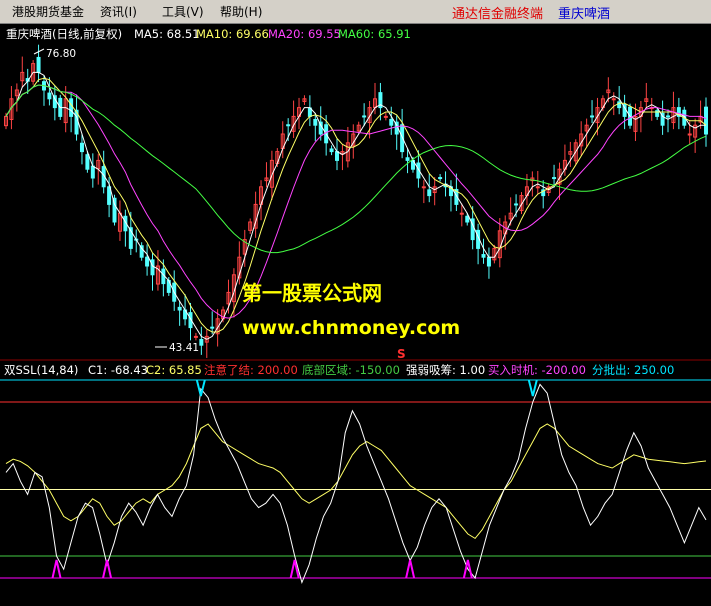 The width and height of the screenshot is (711, 606). What do you see at coordinates (304, 34) in the screenshot?
I see `ma20-label: MA20: 69.55` at bounding box center [304, 34].